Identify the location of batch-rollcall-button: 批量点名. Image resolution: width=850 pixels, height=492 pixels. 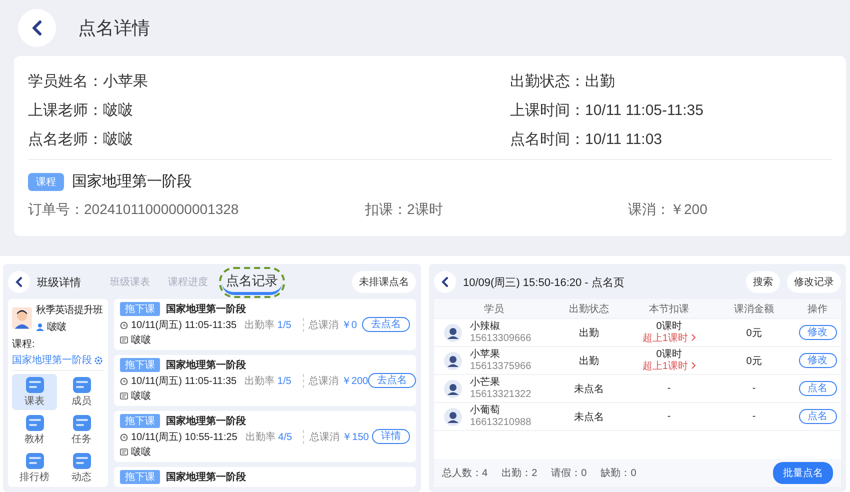
(803, 473).